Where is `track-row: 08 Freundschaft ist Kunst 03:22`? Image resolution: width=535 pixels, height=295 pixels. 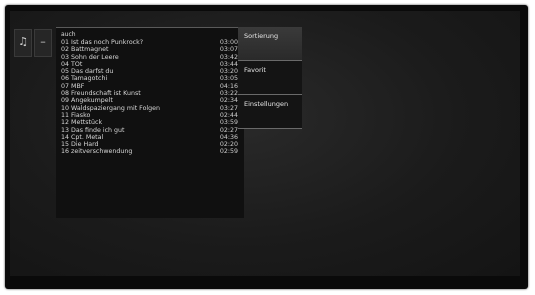 track-row: 08 Freundschaft ist Kunst 03:22 is located at coordinates (150, 93).